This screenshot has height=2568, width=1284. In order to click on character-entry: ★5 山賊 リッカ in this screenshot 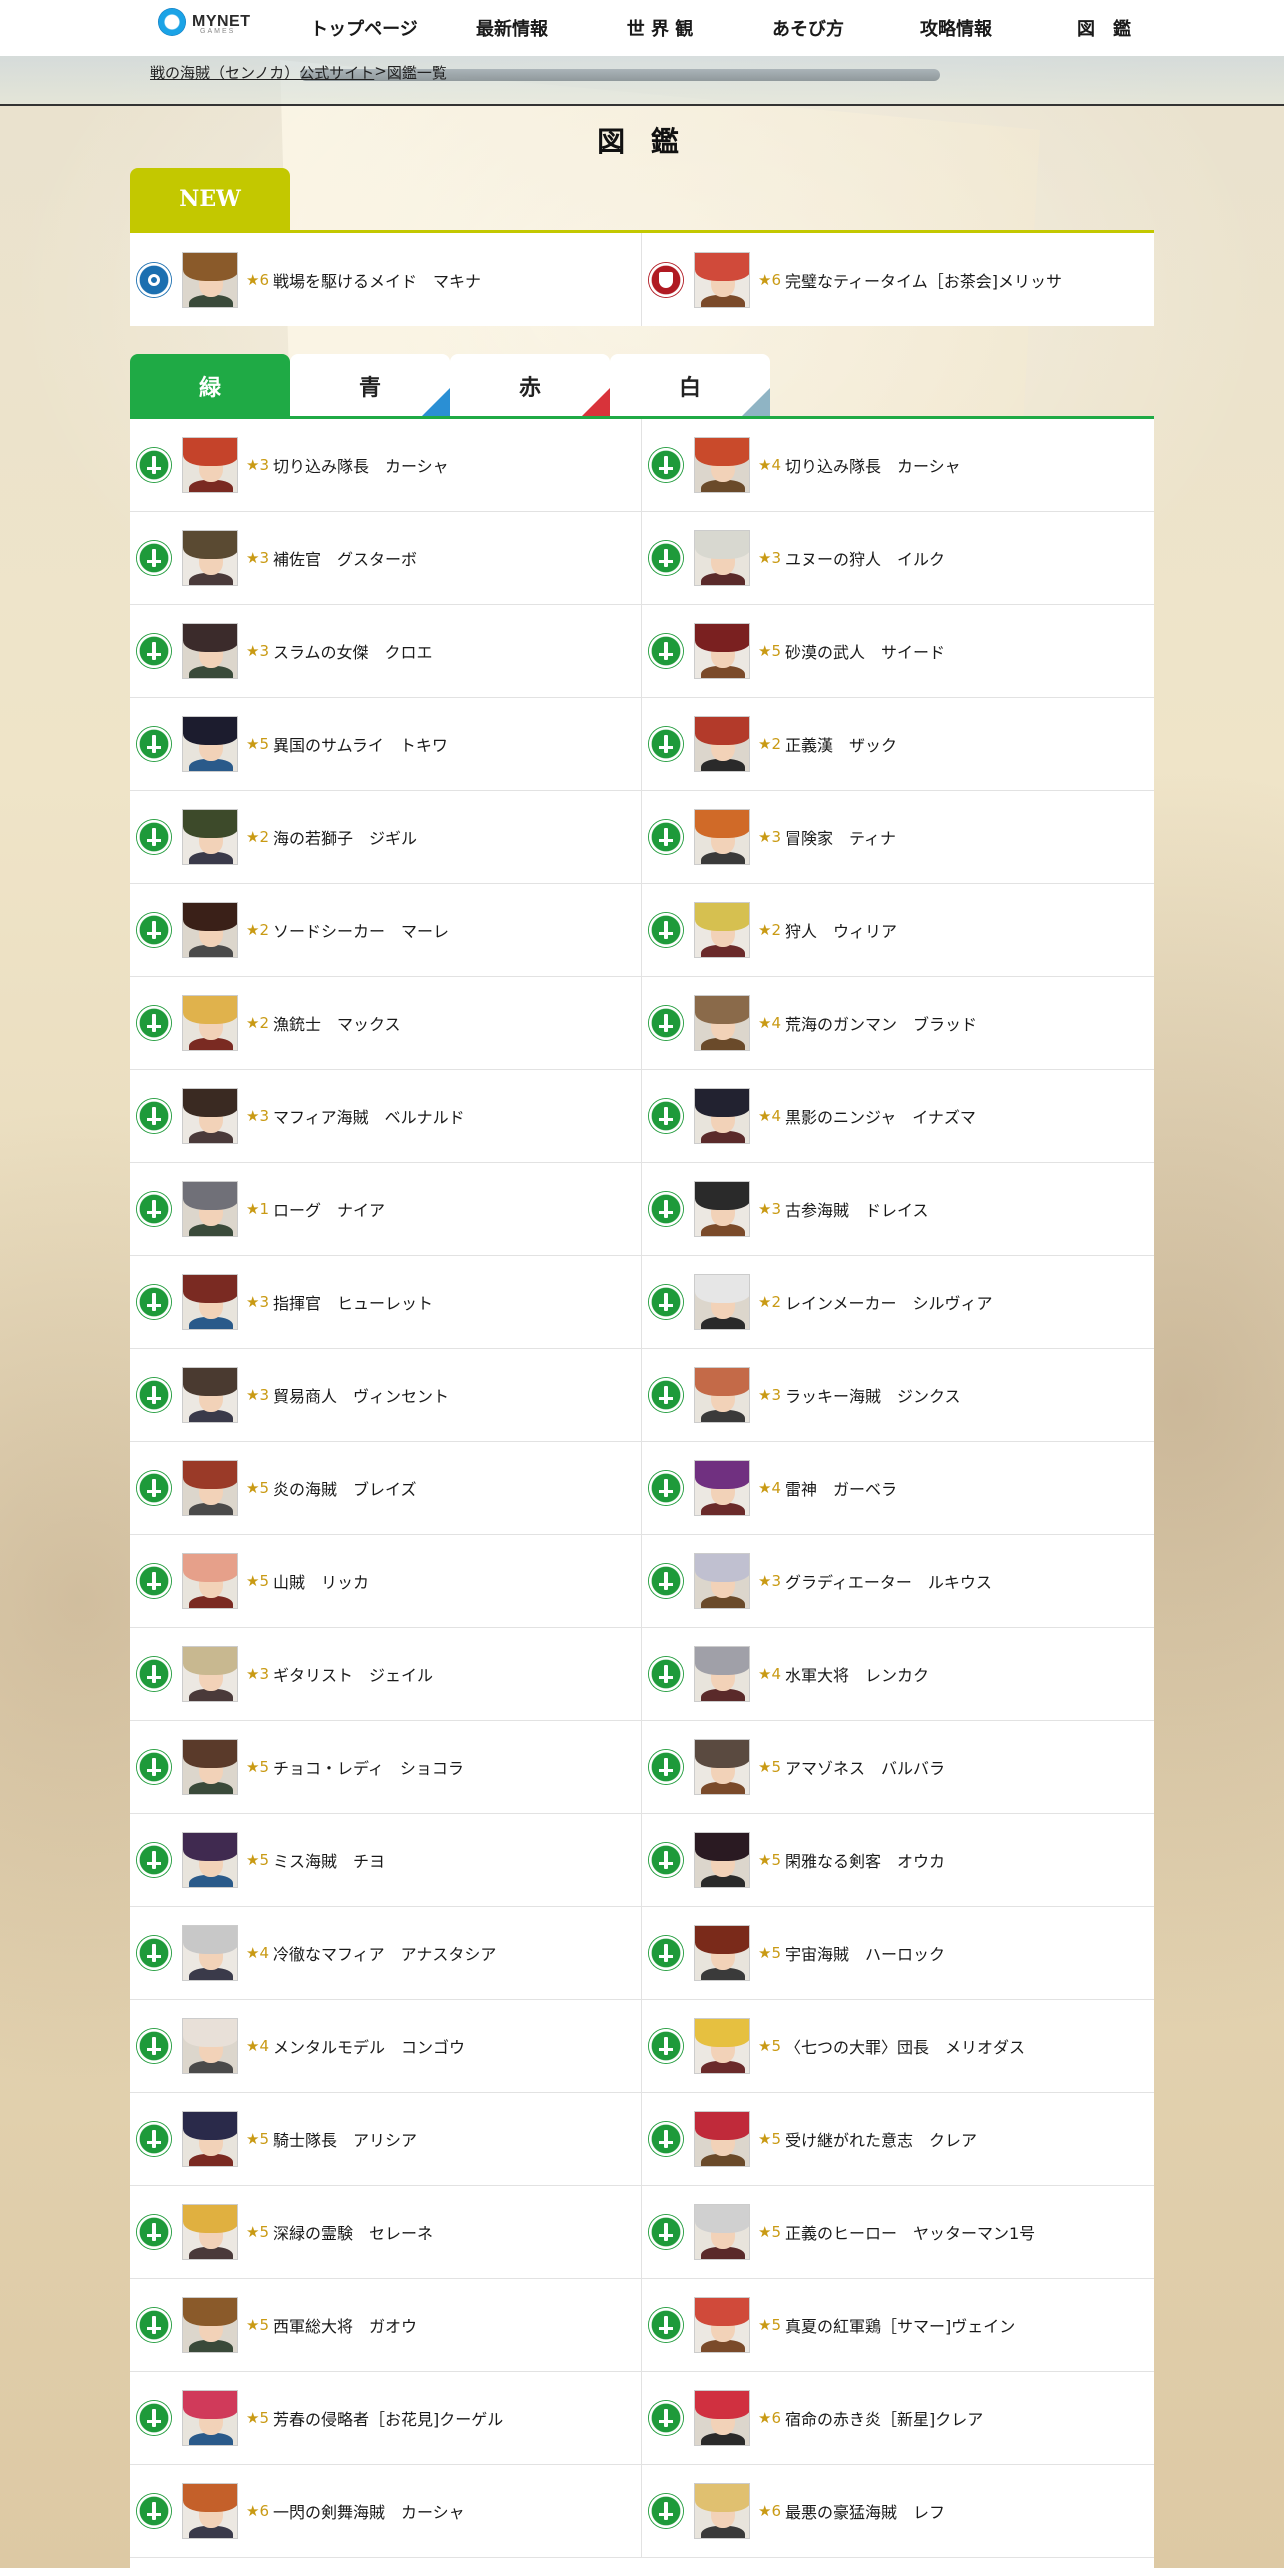, I will do `click(386, 1581)`.